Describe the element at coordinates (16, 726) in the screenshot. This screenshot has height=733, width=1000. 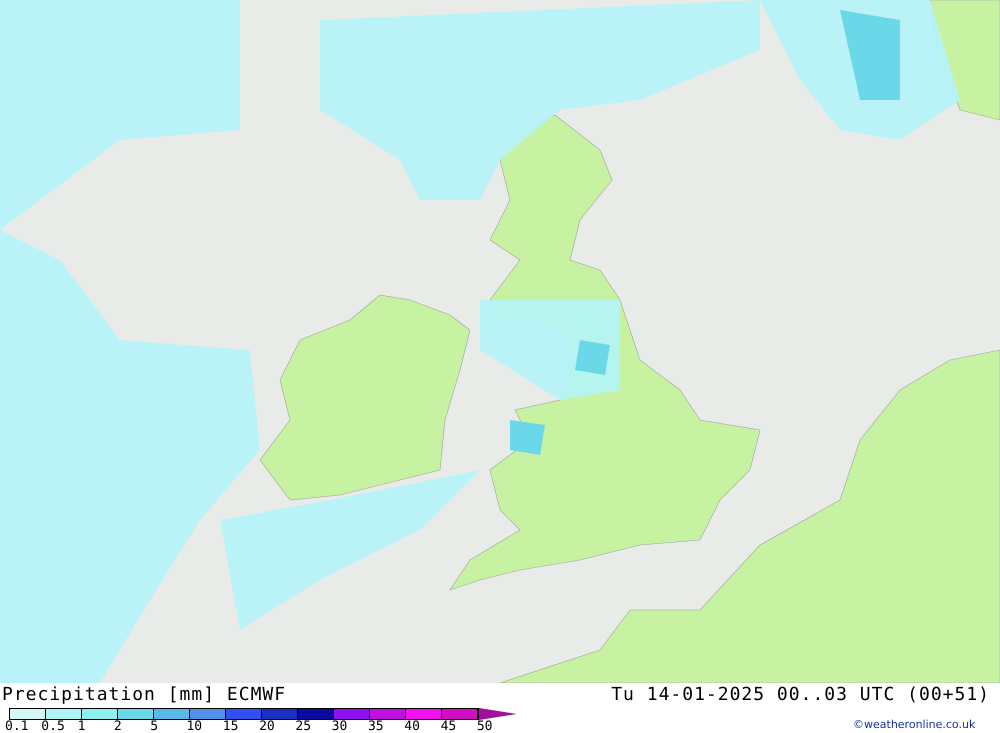
I see `colorbar-tick-label: 0.1` at that location.